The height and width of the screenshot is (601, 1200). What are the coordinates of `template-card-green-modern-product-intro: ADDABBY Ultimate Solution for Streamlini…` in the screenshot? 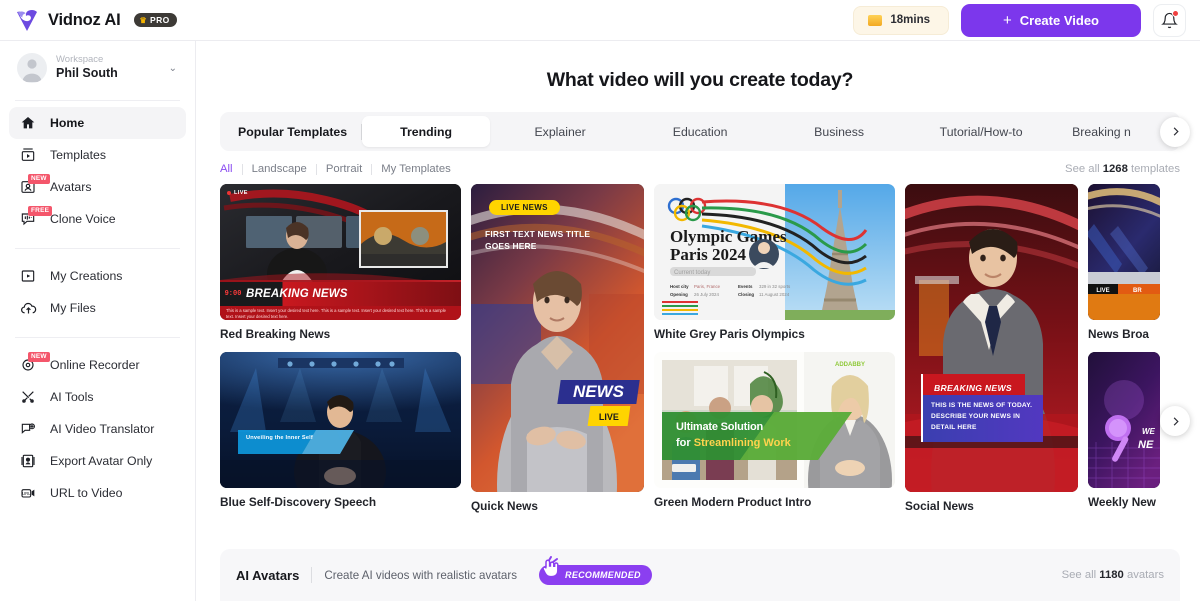 It's located at (774, 430).